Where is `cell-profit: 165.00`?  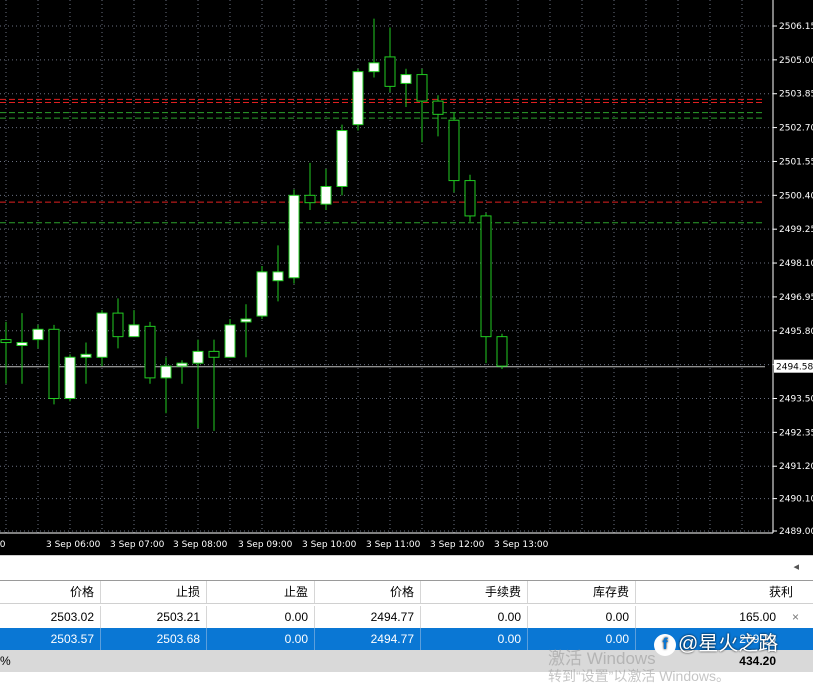 cell-profit: 165.00 is located at coordinates (757, 617).